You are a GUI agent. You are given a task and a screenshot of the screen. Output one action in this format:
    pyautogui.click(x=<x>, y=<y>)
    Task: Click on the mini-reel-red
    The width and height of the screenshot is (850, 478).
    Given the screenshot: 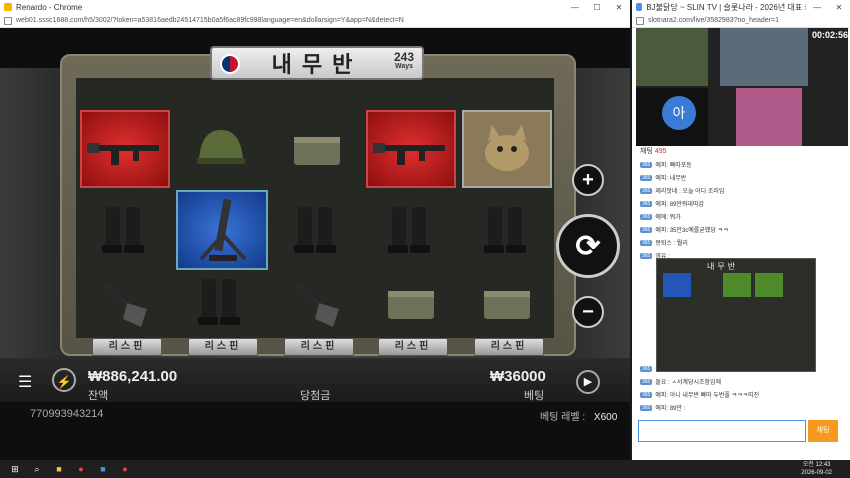 What is the action you would take?
    pyautogui.click(x=677, y=285)
    